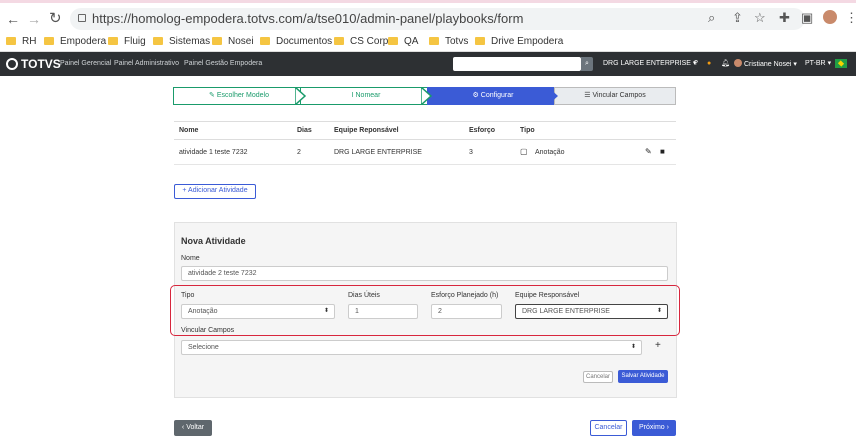 The image size is (856, 444). Describe the element at coordinates (21, 42) in the screenshot. I see `bookmark-item: RH` at that location.